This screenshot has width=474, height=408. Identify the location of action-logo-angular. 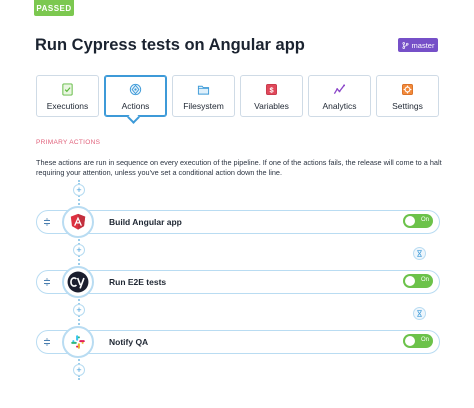
(78, 222).